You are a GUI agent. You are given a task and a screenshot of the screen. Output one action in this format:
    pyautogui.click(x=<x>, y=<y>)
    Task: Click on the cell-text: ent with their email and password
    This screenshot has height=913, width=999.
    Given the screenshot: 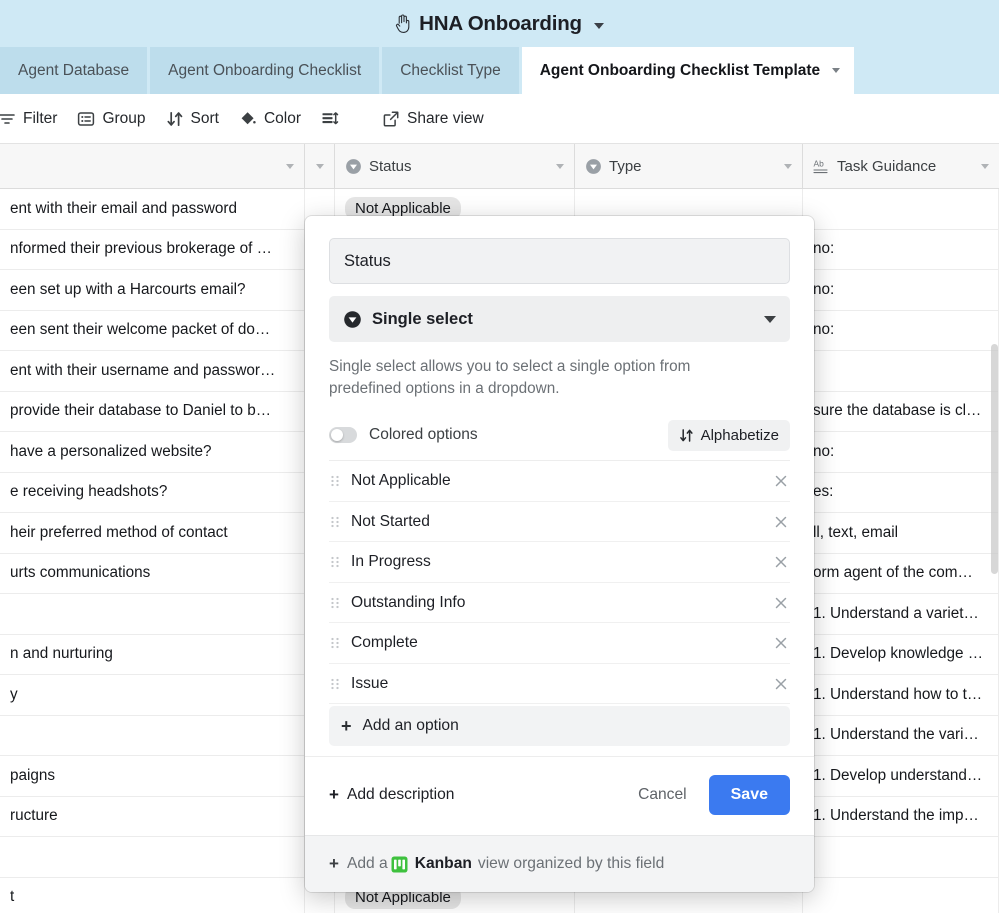 What is the action you would take?
    pyautogui.click(x=124, y=208)
    